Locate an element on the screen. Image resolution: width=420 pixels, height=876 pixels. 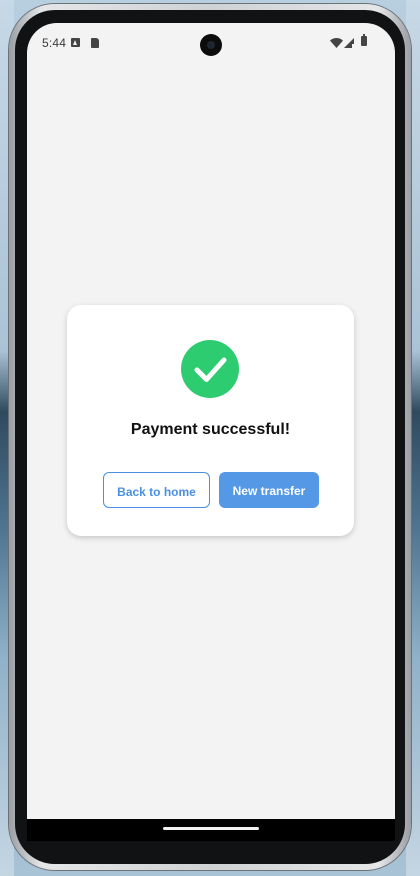
check-circle-icon is located at coordinates (210, 369).